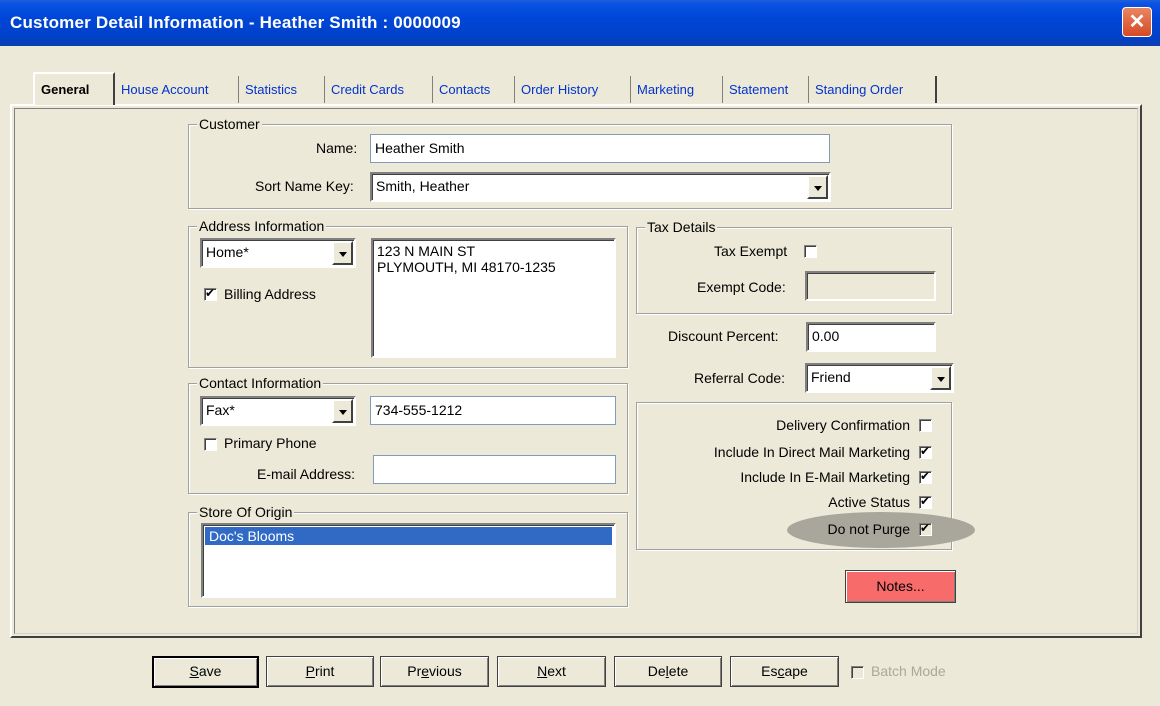  I want to click on delivery-confirmation-label: Delivery Confirmation, so click(843, 425).